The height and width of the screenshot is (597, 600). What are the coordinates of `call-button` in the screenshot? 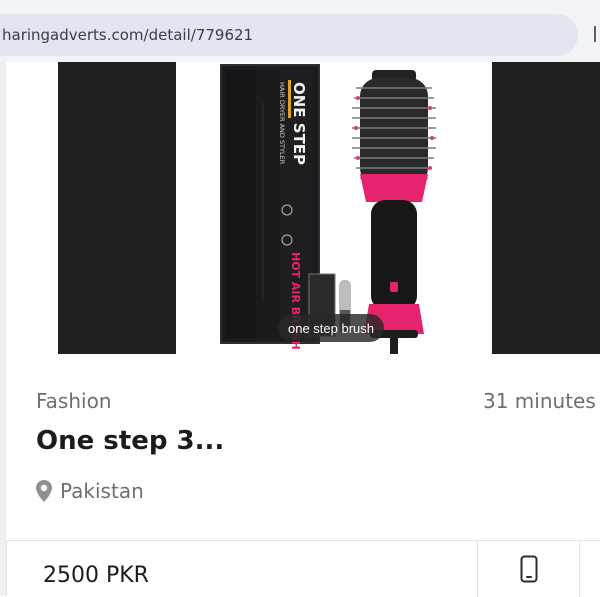 It's located at (528, 569).